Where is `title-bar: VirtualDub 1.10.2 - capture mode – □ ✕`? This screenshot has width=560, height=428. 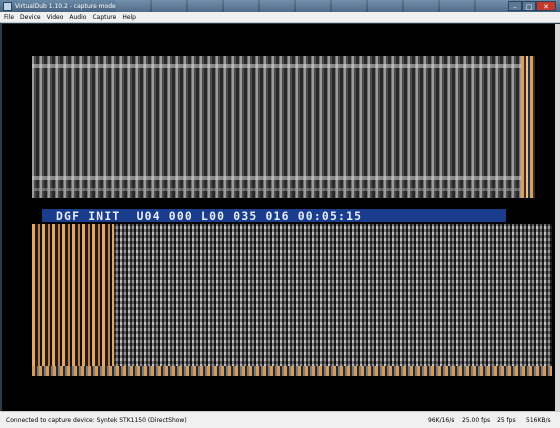
title-bar: VirtualDub 1.10.2 - capture mode – □ ✕ is located at coordinates (280, 6).